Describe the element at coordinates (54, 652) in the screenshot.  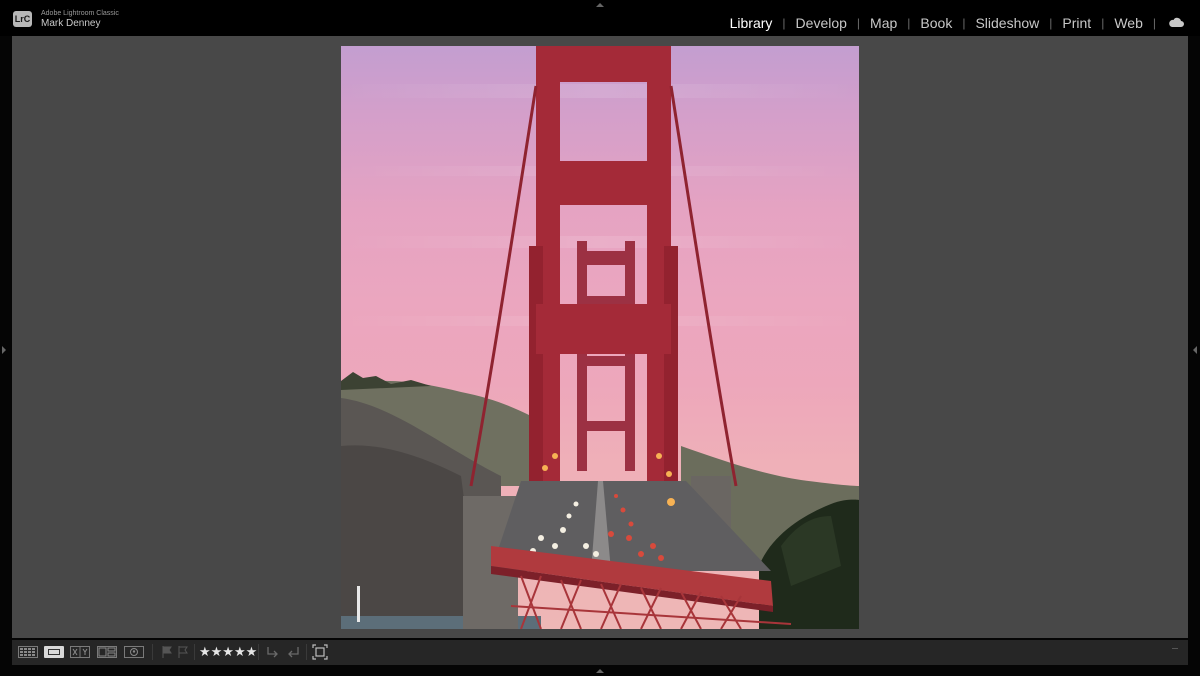
I see `loupe-view-icon` at that location.